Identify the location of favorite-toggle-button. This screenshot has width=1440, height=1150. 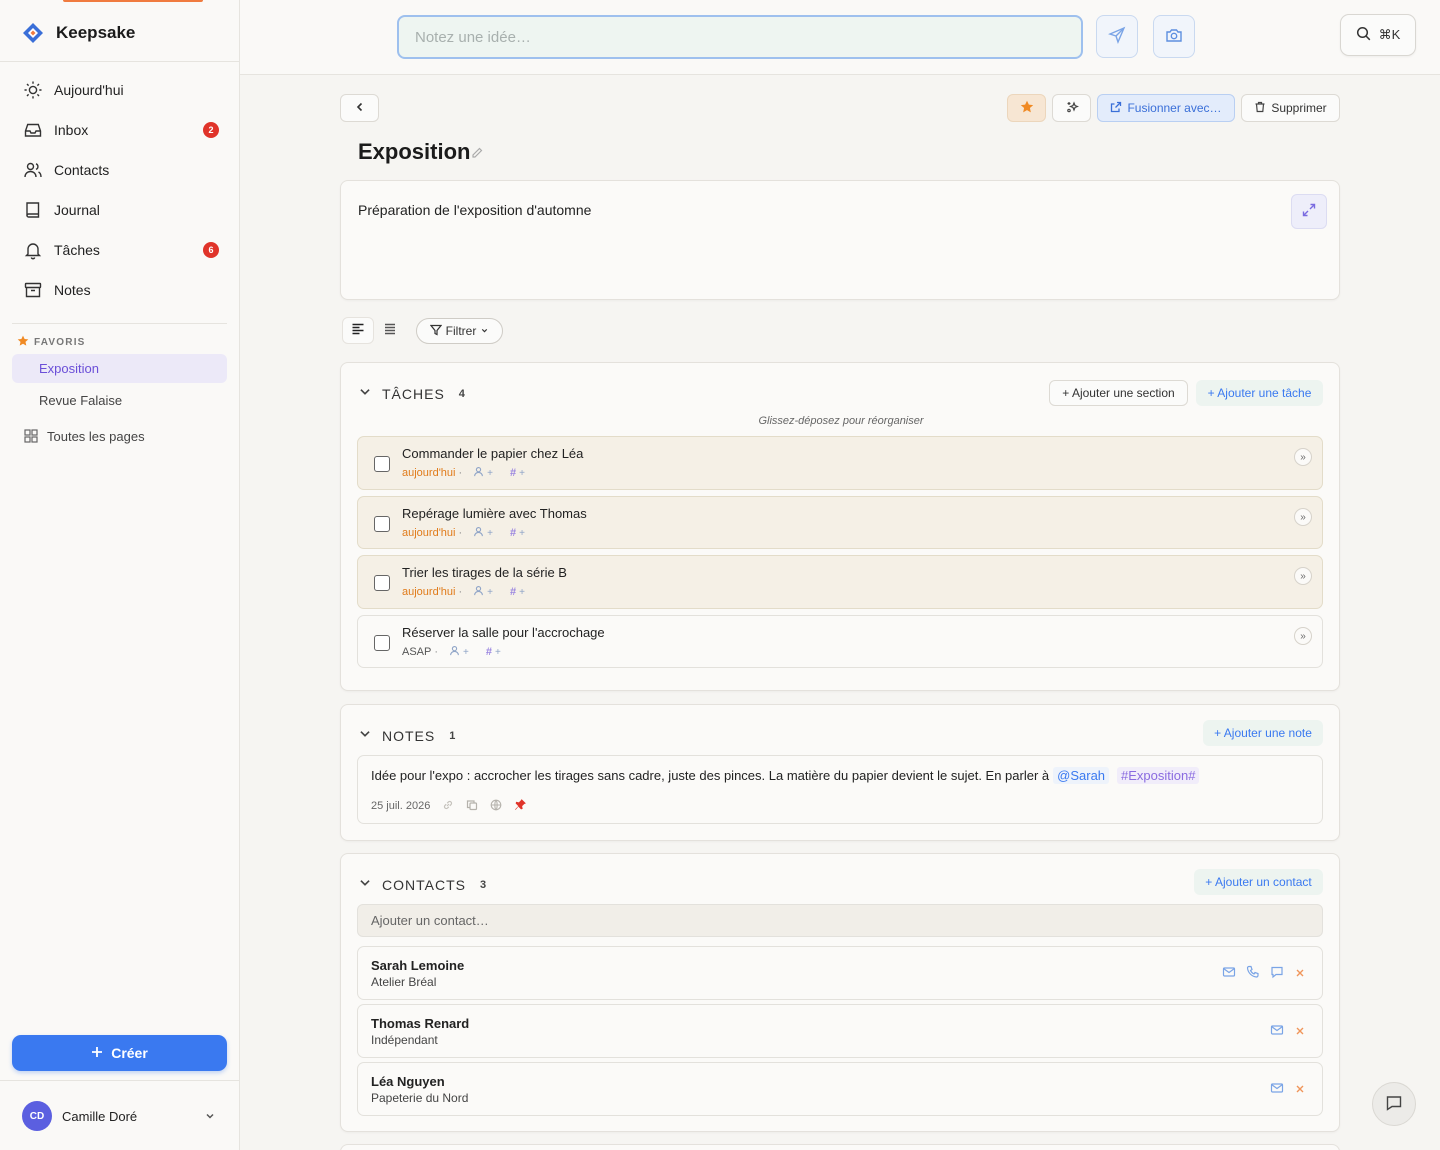
(1026, 108).